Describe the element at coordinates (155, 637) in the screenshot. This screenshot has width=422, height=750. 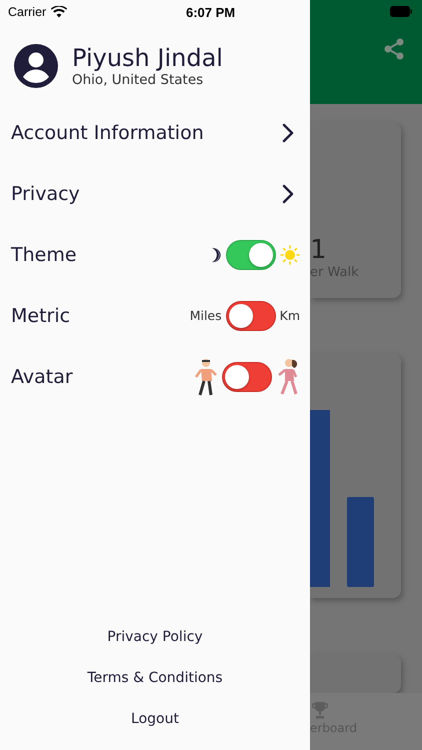
I see `footer-link: Privacy Policy` at that location.